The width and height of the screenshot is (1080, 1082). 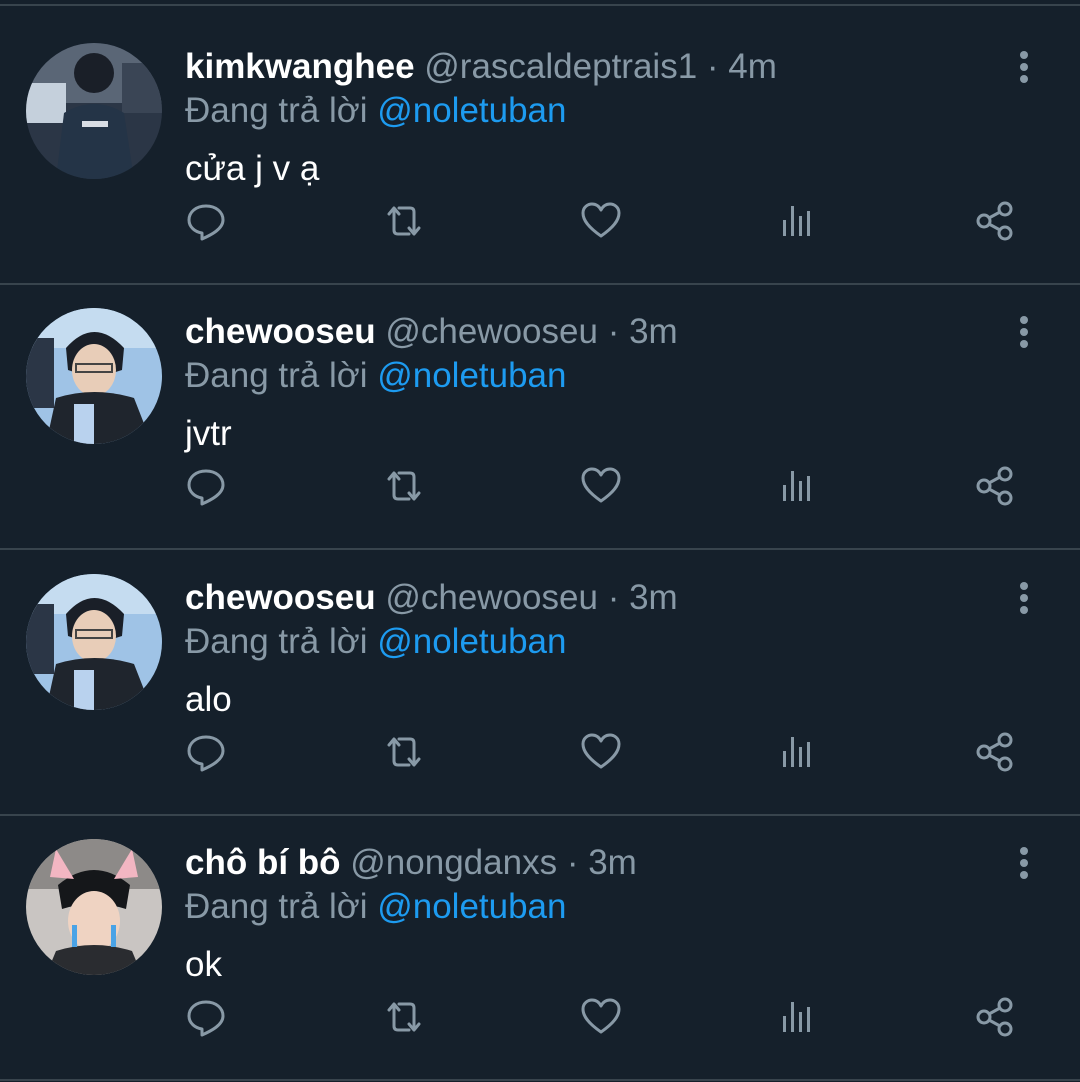 What do you see at coordinates (203, 964) in the screenshot?
I see `tweet-text: ok` at bounding box center [203, 964].